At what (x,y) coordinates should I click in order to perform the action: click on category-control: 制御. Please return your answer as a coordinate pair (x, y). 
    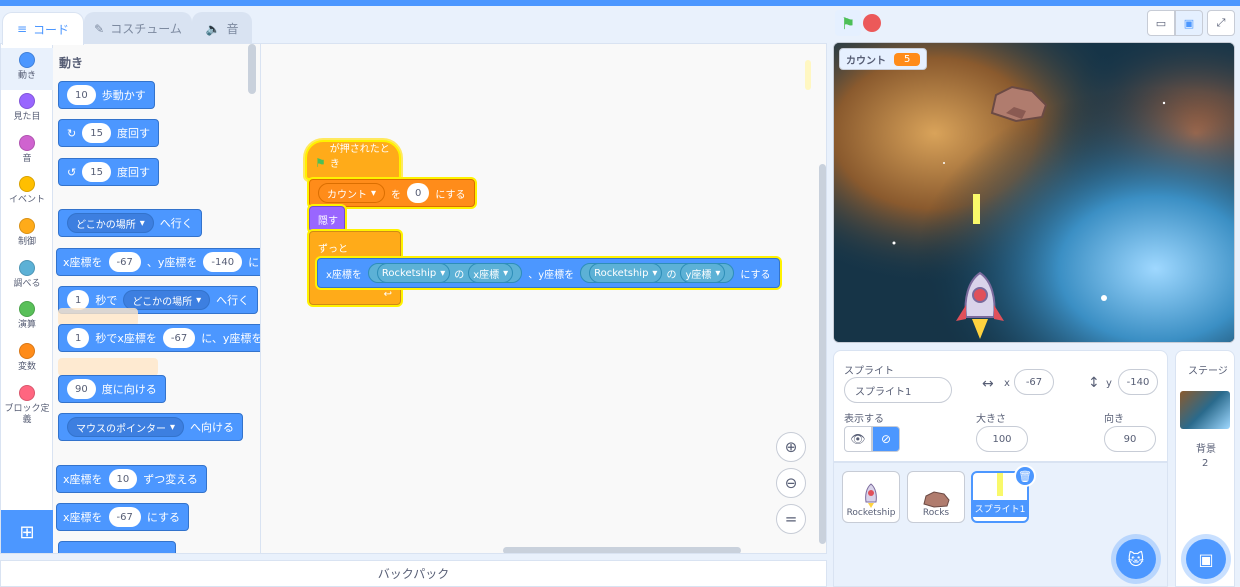
    Looking at the image, I should click on (27, 235).